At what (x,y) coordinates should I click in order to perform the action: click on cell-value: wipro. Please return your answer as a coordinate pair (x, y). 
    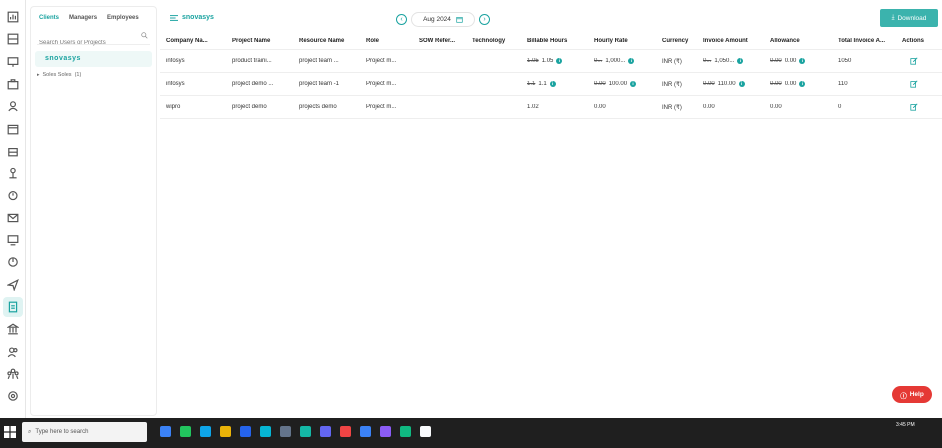
    Looking at the image, I should click on (173, 107).